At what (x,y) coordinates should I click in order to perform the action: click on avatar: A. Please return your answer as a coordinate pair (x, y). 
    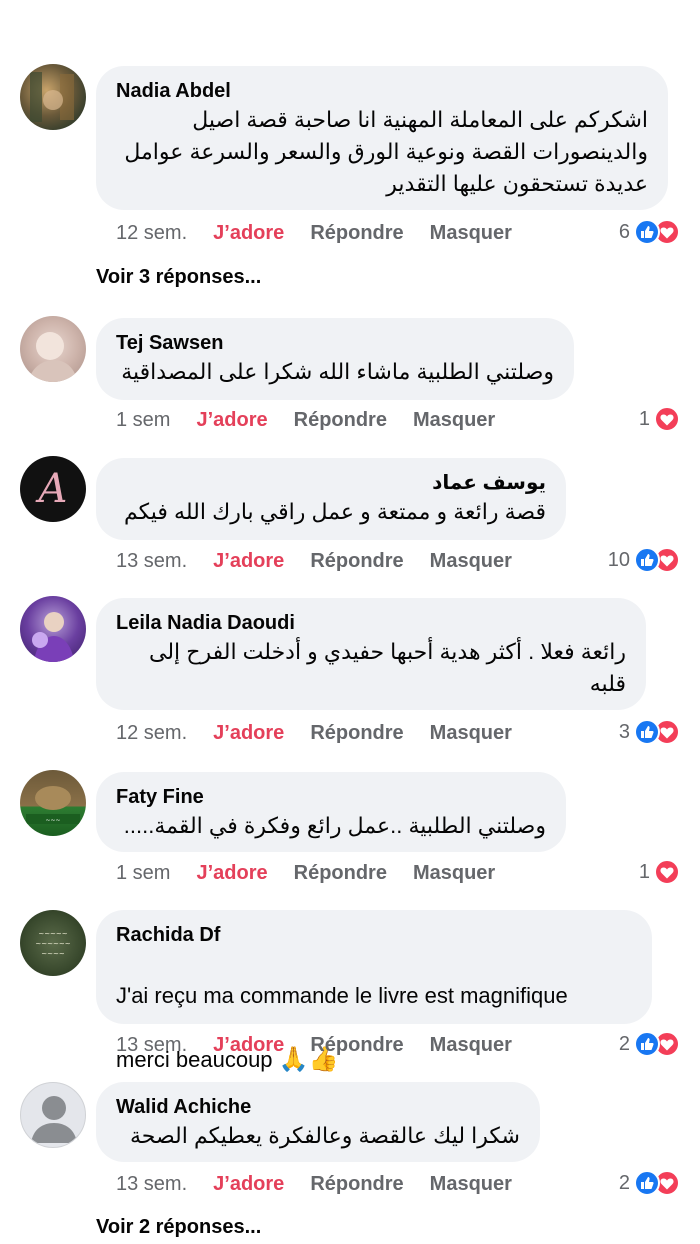
    Looking at the image, I should click on (53, 489).